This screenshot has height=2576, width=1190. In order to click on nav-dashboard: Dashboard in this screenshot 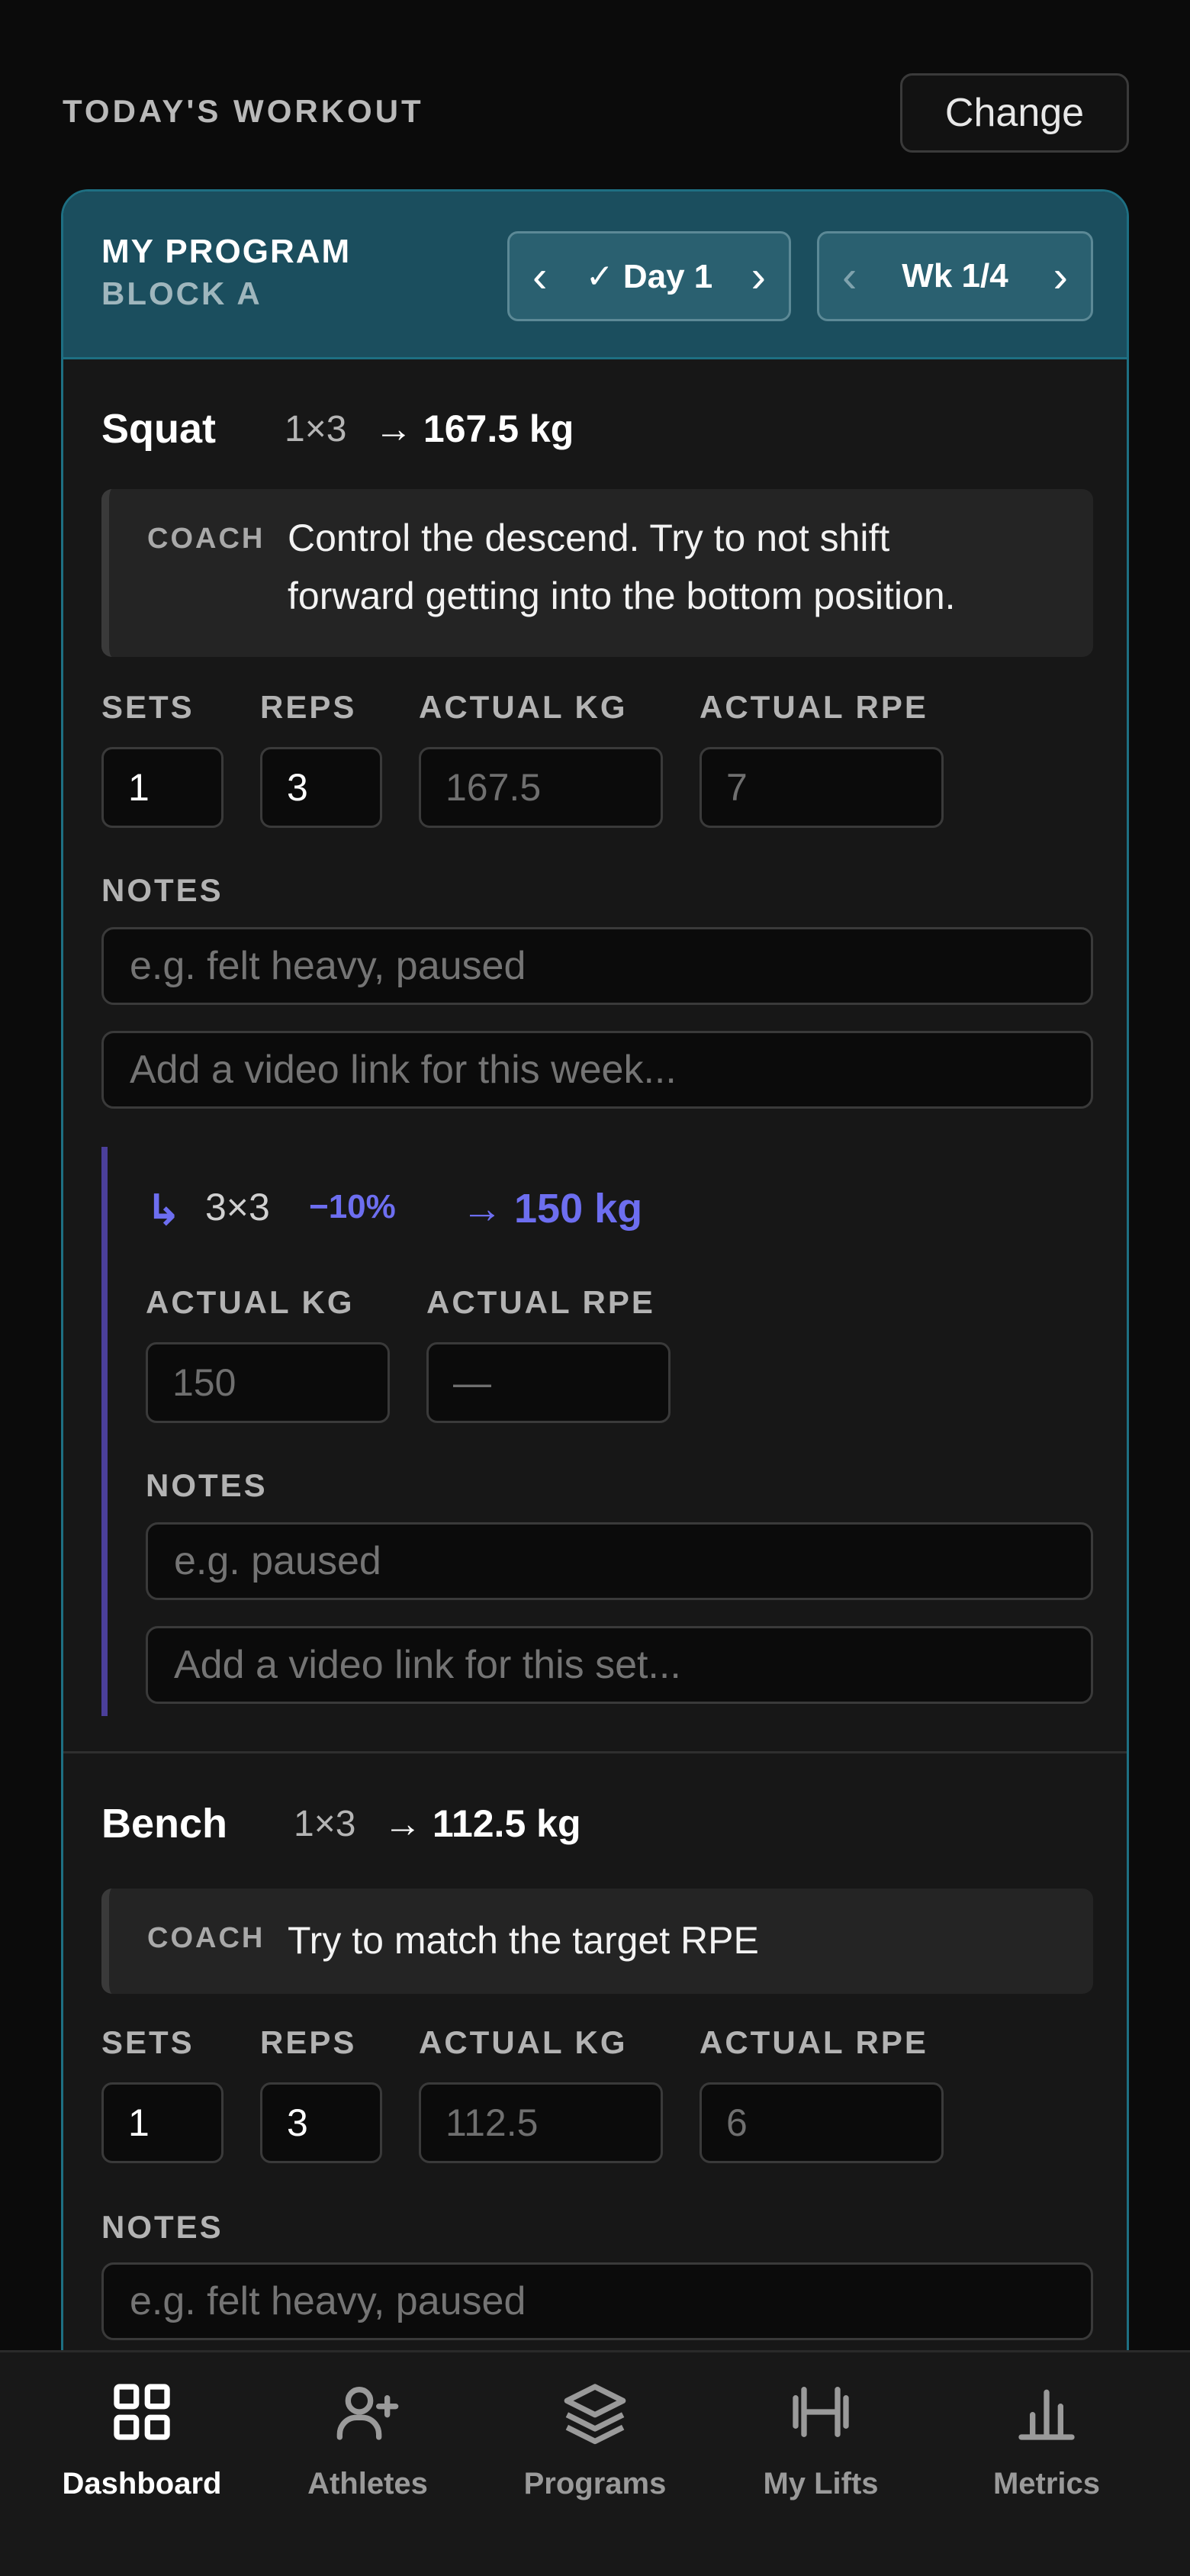, I will do `click(141, 2462)`.